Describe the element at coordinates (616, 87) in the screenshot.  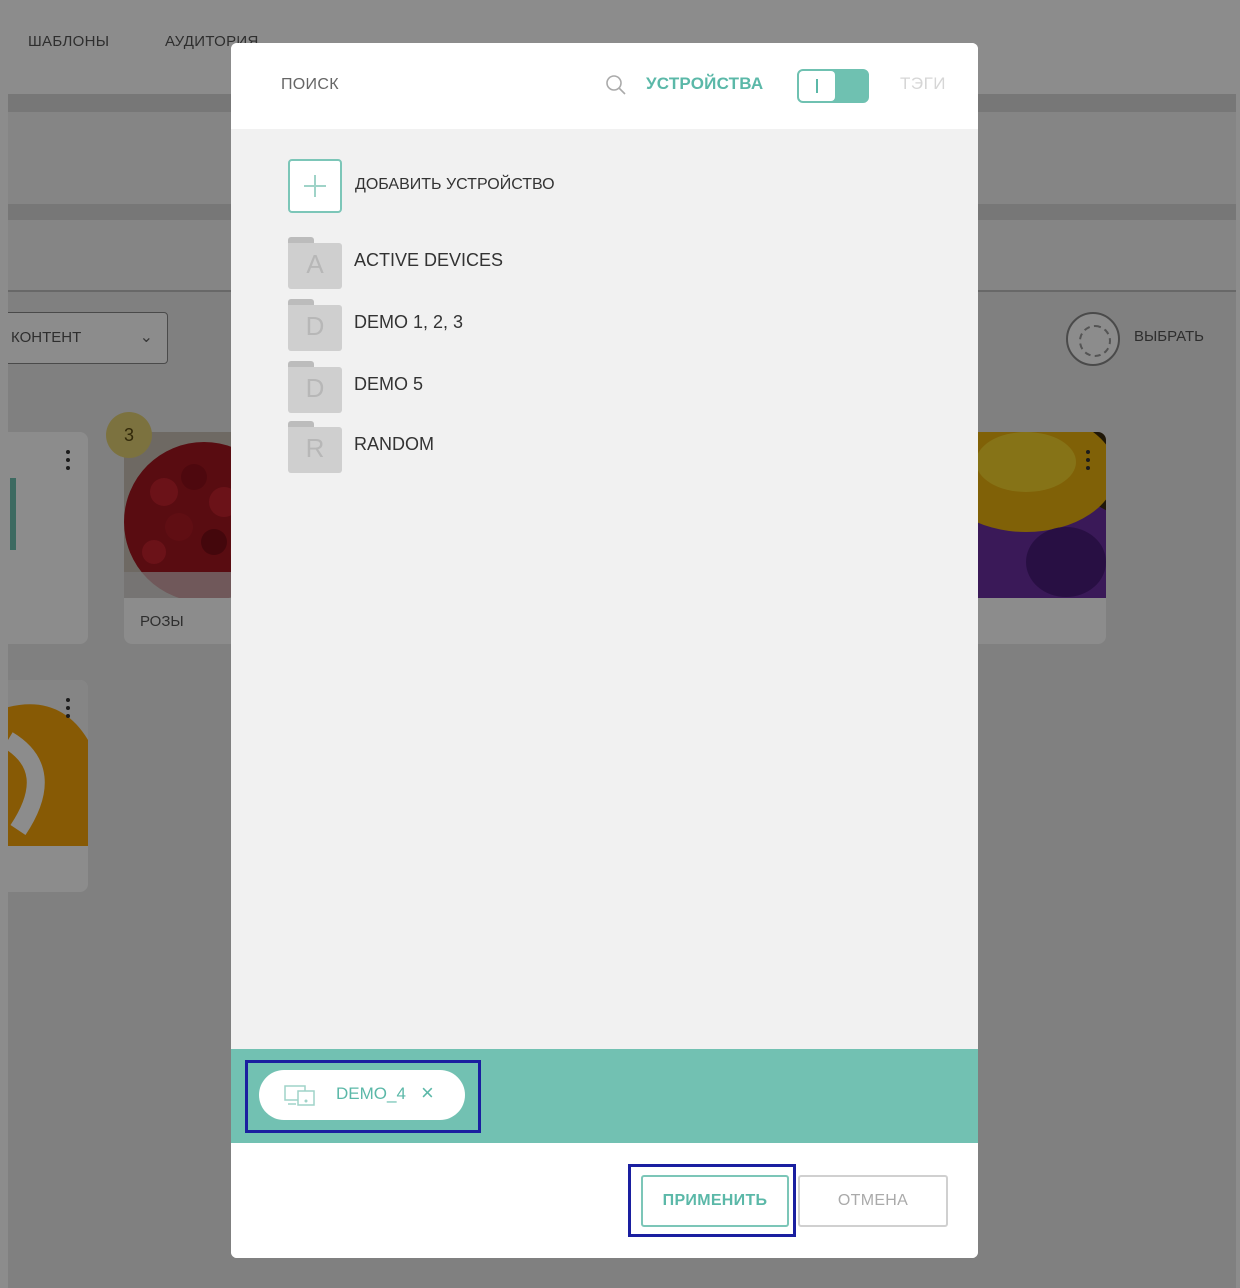
I see `search-icon` at that location.